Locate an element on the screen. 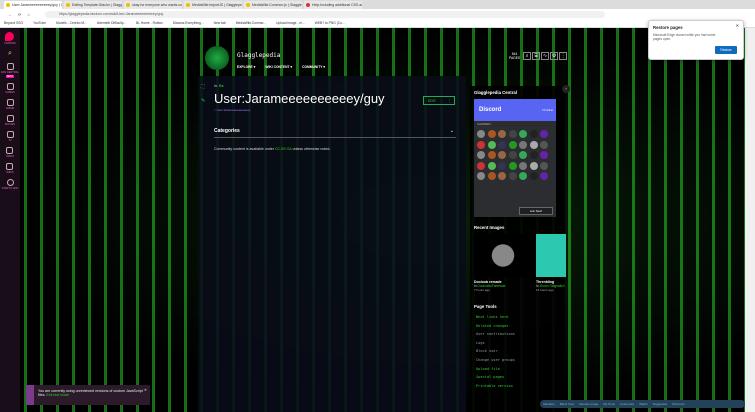 Image resolution: width=755 pixels, height=412 pixels. page-tool-link: Block user is located at coordinates (517, 351).